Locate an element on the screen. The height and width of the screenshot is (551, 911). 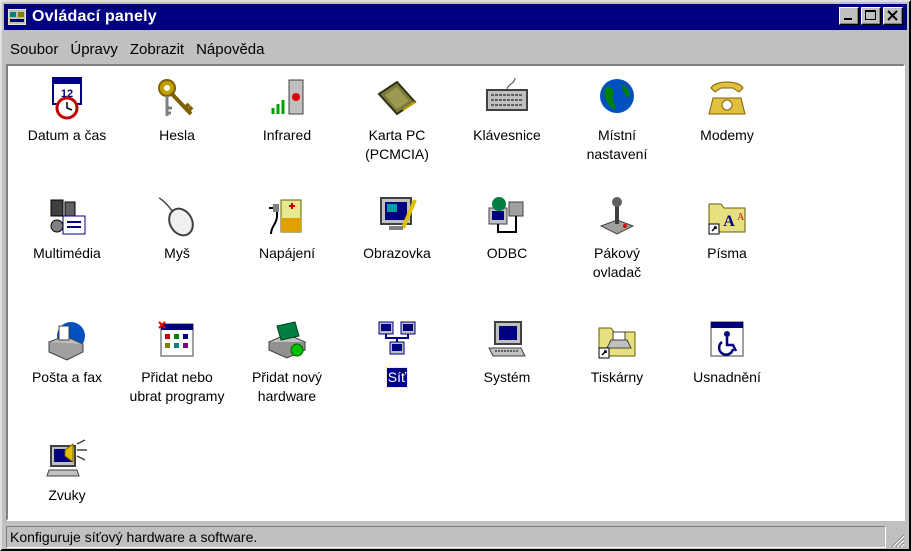
item-tiskarny: Tiskárny is located at coordinates (617, 352).